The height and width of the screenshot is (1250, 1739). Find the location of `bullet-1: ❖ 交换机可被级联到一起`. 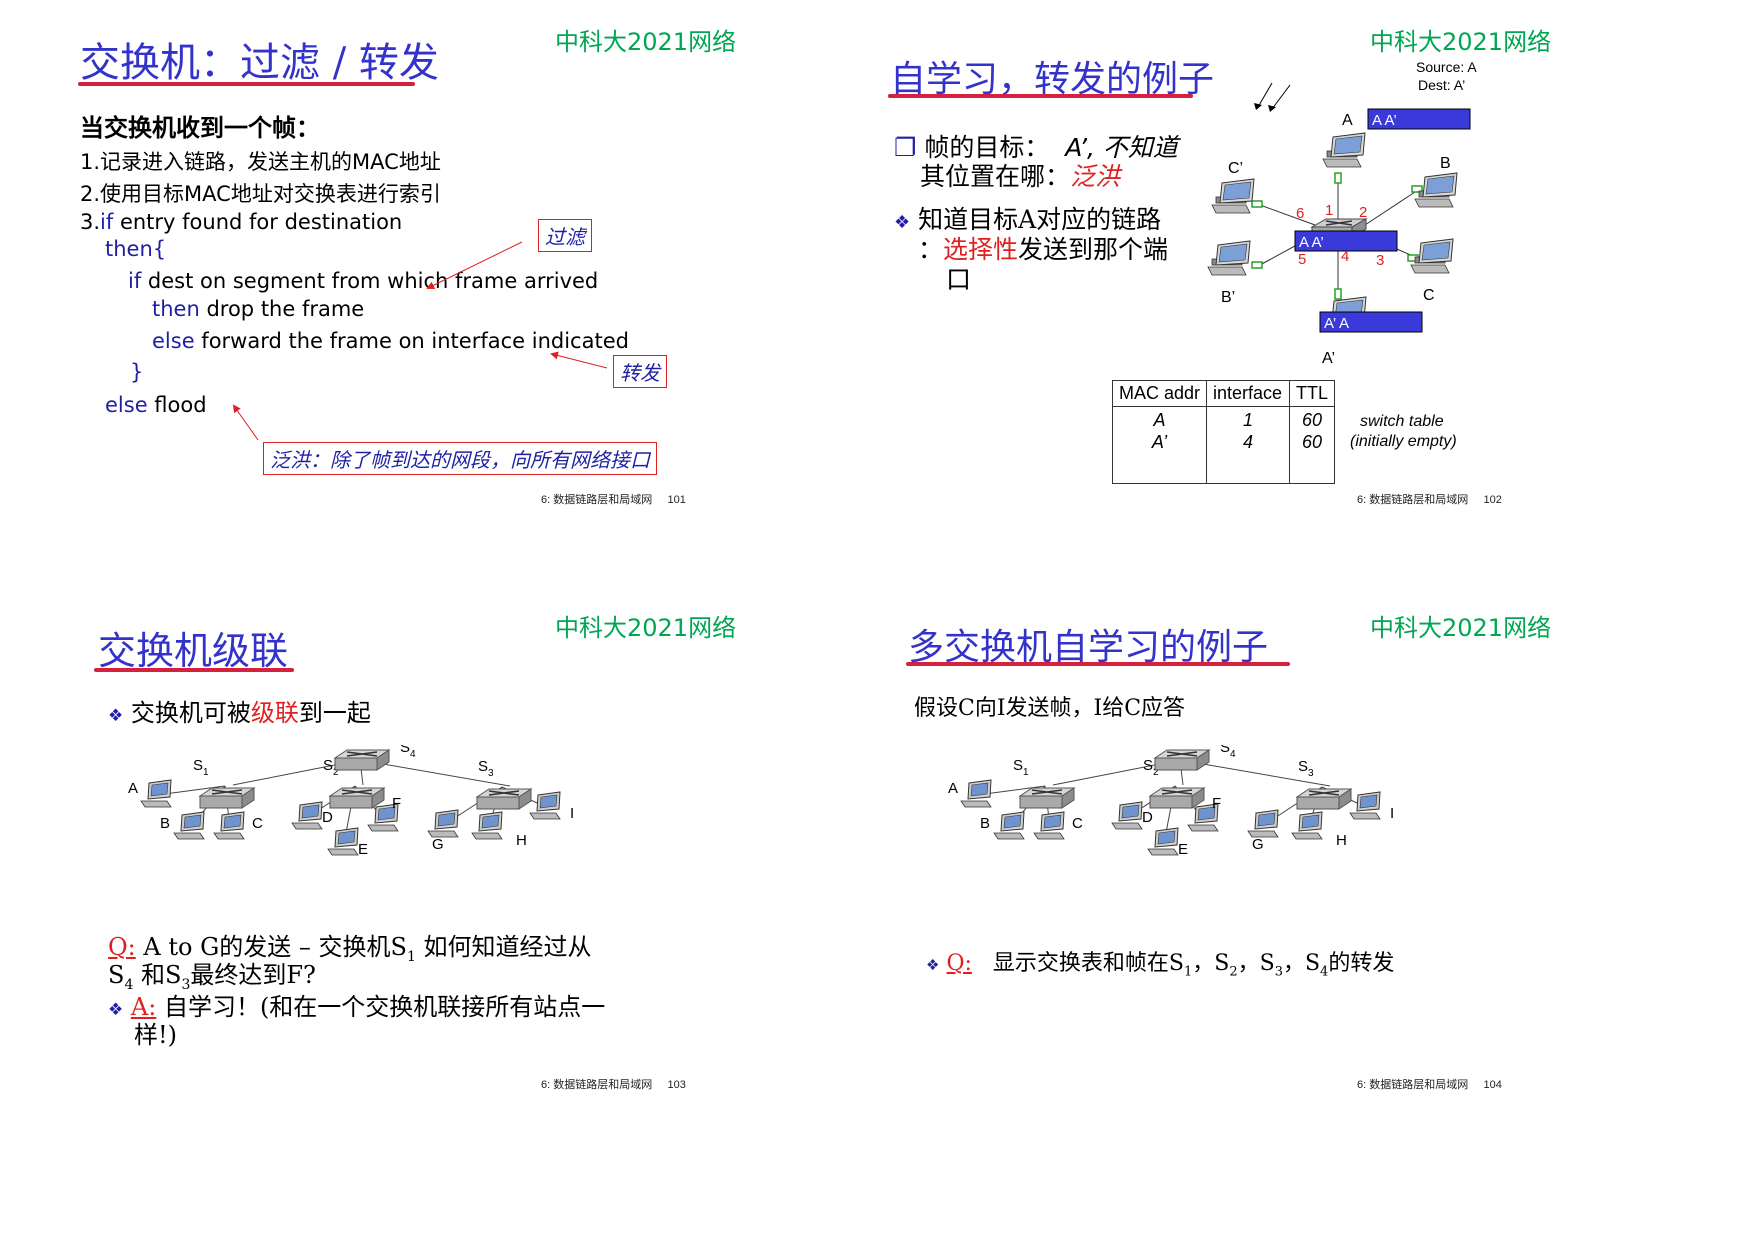

bullet-1: ❖ 交换机可被级联到一起 is located at coordinates (239, 713).